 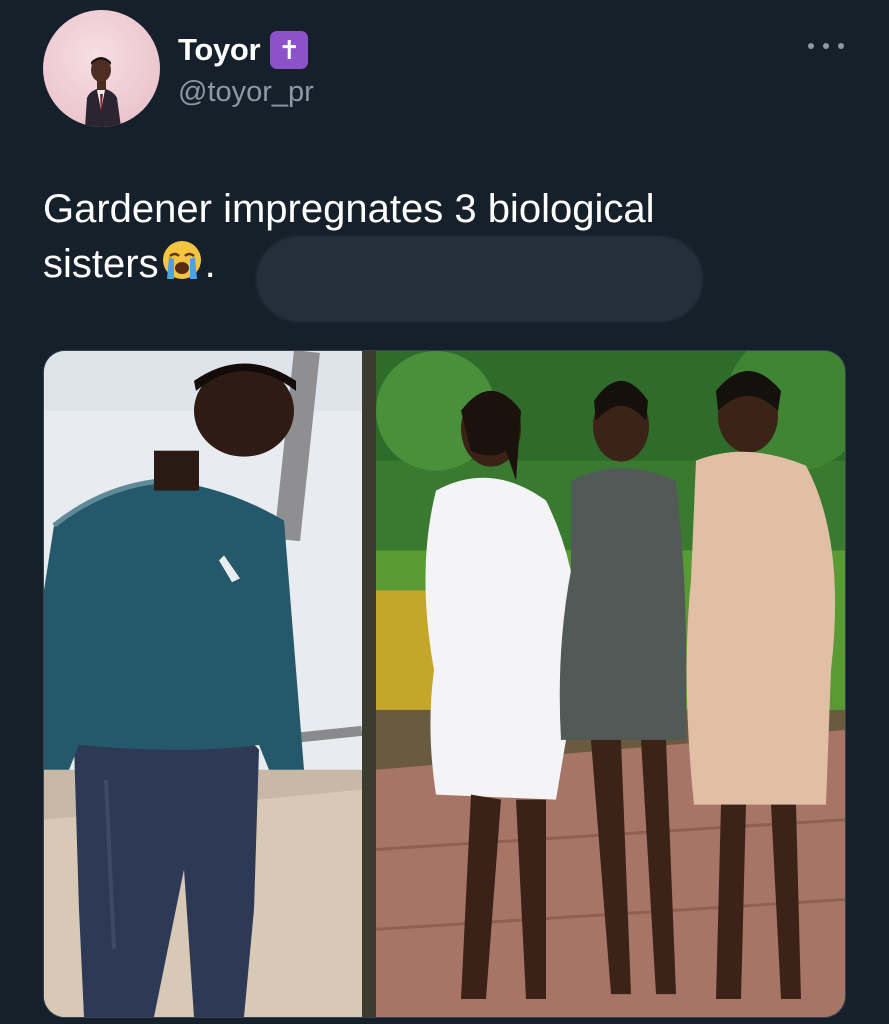 What do you see at coordinates (101, 68) in the screenshot?
I see `avatar` at bounding box center [101, 68].